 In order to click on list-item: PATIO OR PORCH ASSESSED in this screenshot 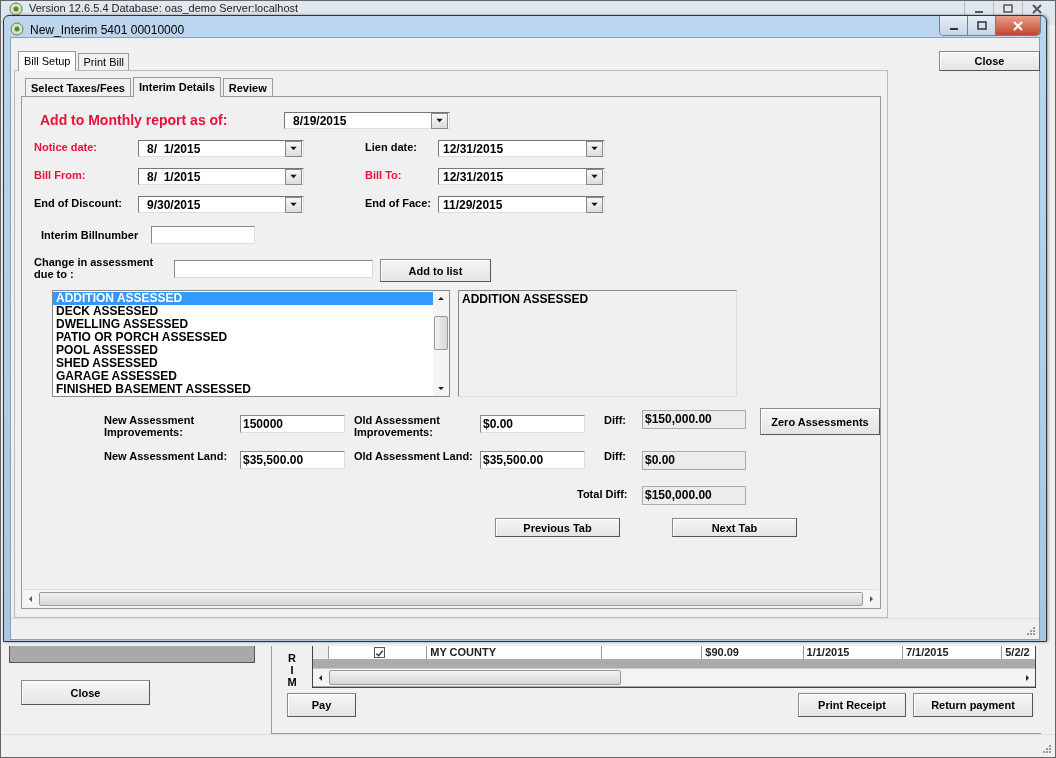, I will do `click(243, 337)`.